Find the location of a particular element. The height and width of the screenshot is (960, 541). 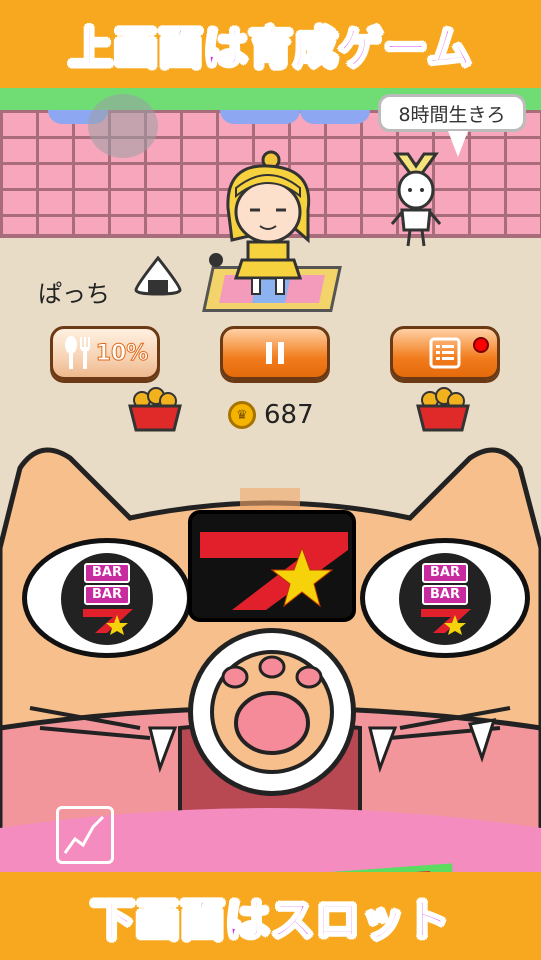

speech-bubble: 8時間生きろ is located at coordinates (452, 113).